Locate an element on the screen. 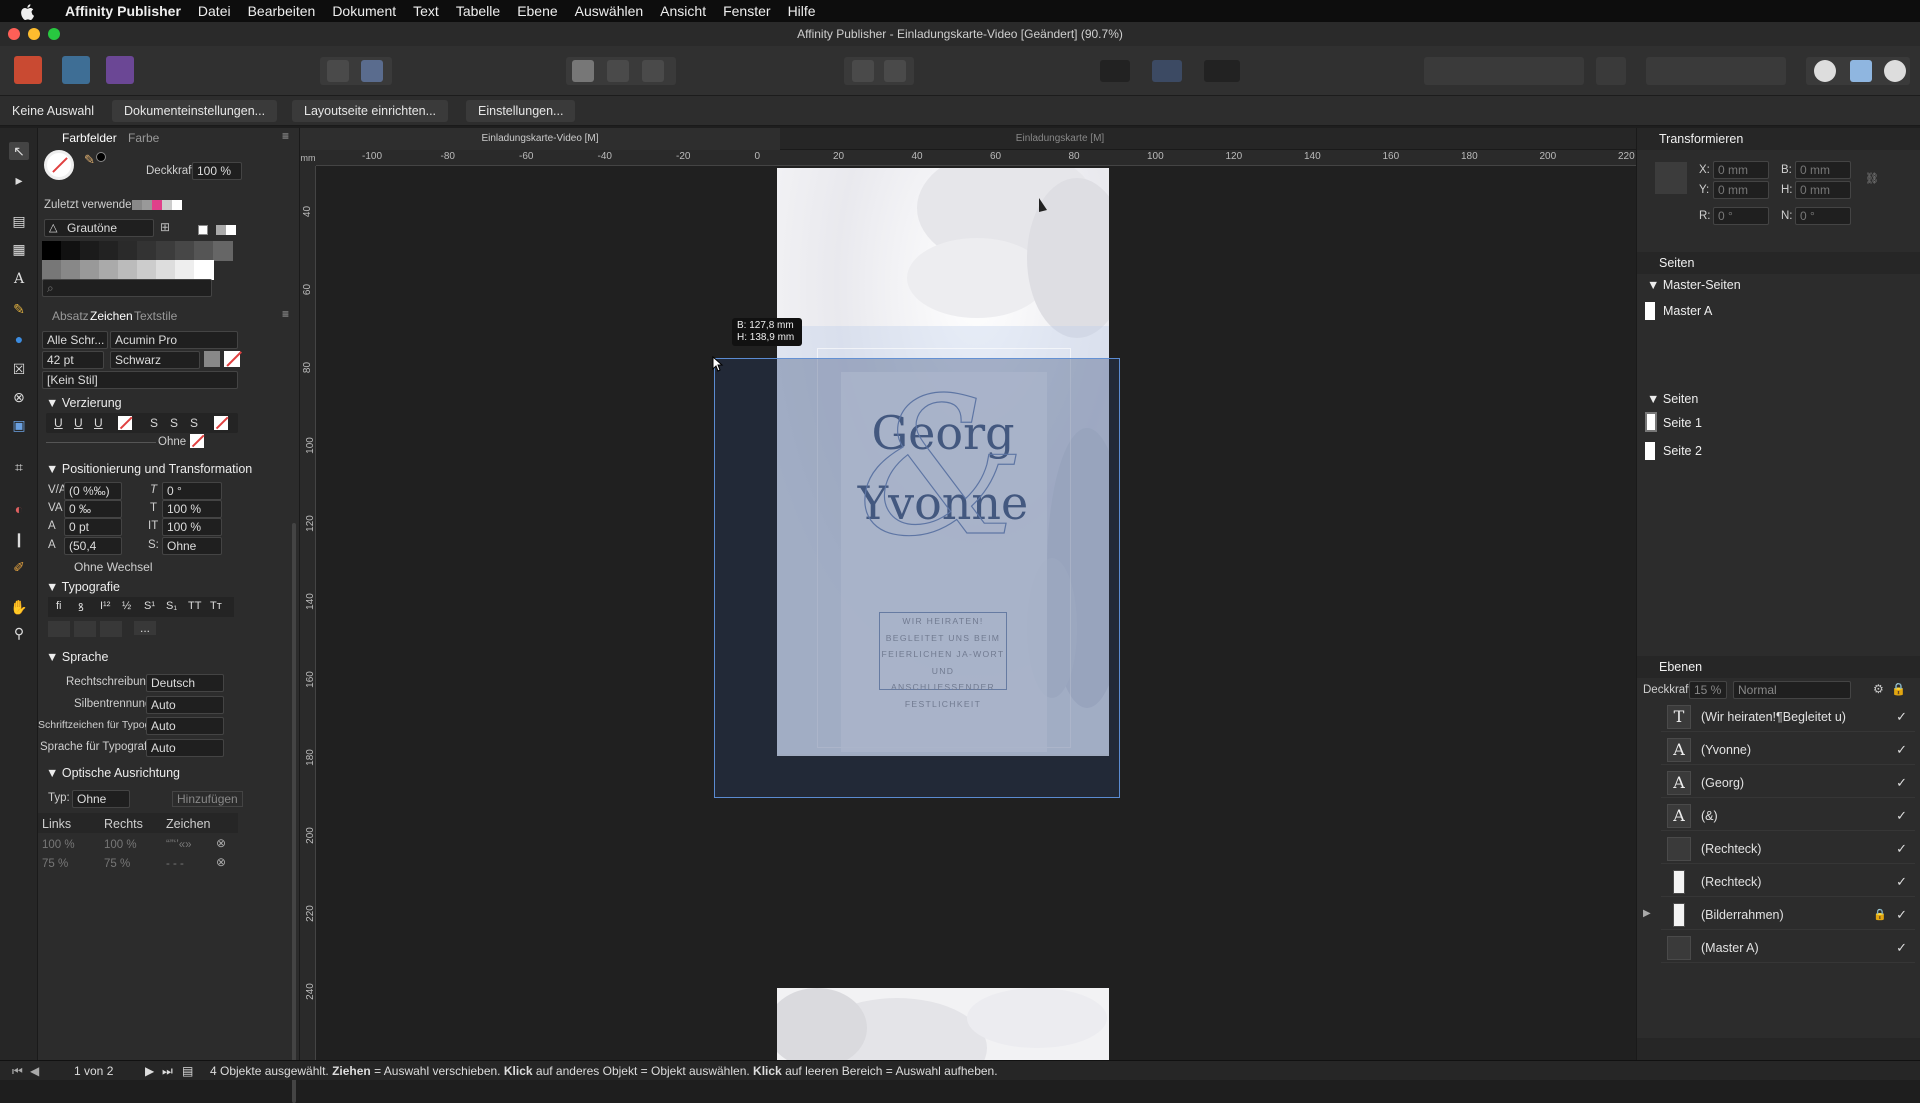 The height and width of the screenshot is (1103, 1920). opacity-field: 100 % is located at coordinates (217, 171).